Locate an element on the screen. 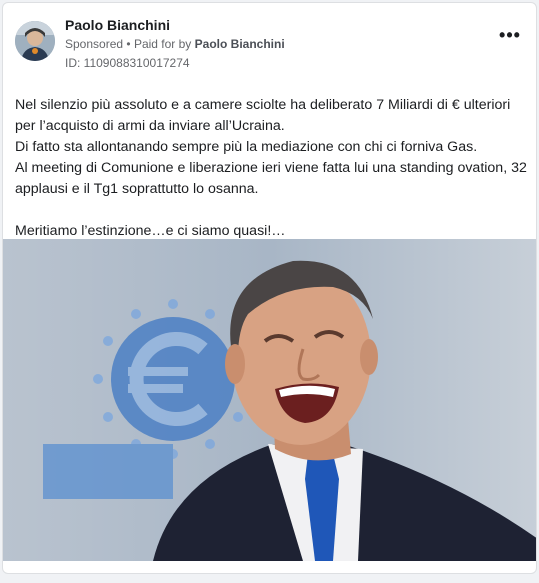 The width and height of the screenshot is (539, 583). paid-for-prefix: Paid for by is located at coordinates (162, 44).